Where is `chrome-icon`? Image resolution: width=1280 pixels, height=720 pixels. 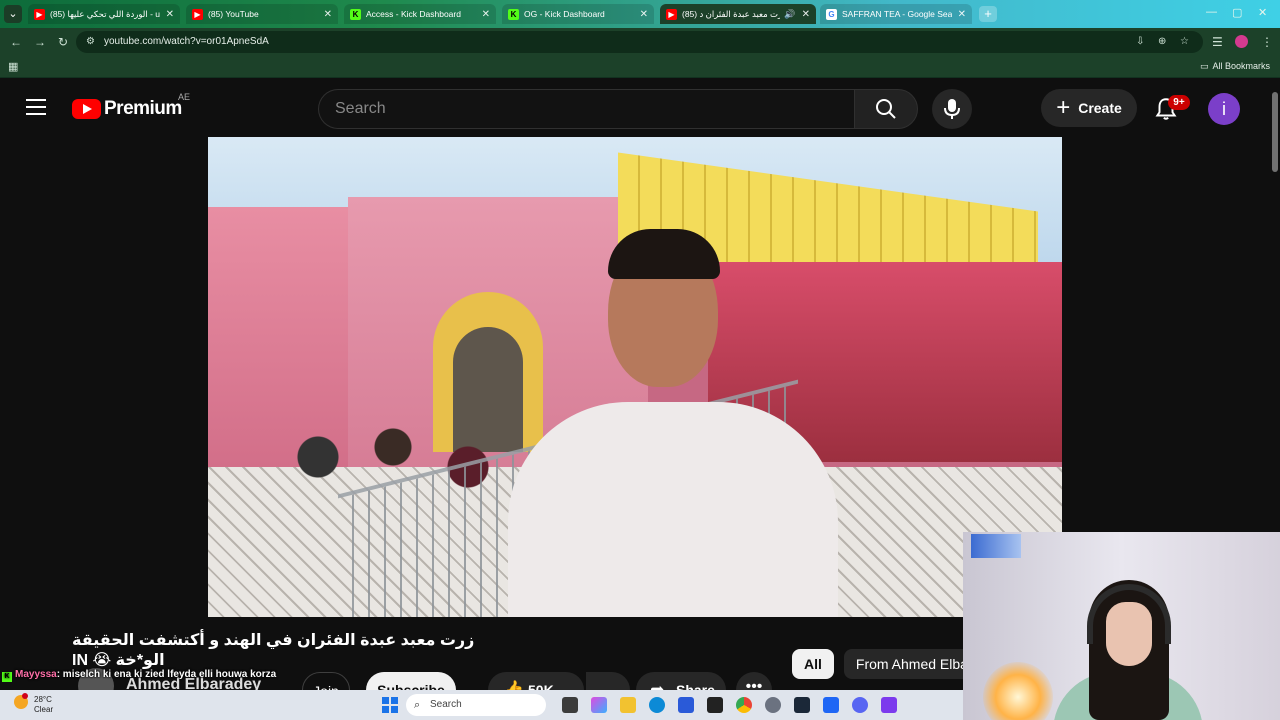
chrome-icon is located at coordinates (744, 705).